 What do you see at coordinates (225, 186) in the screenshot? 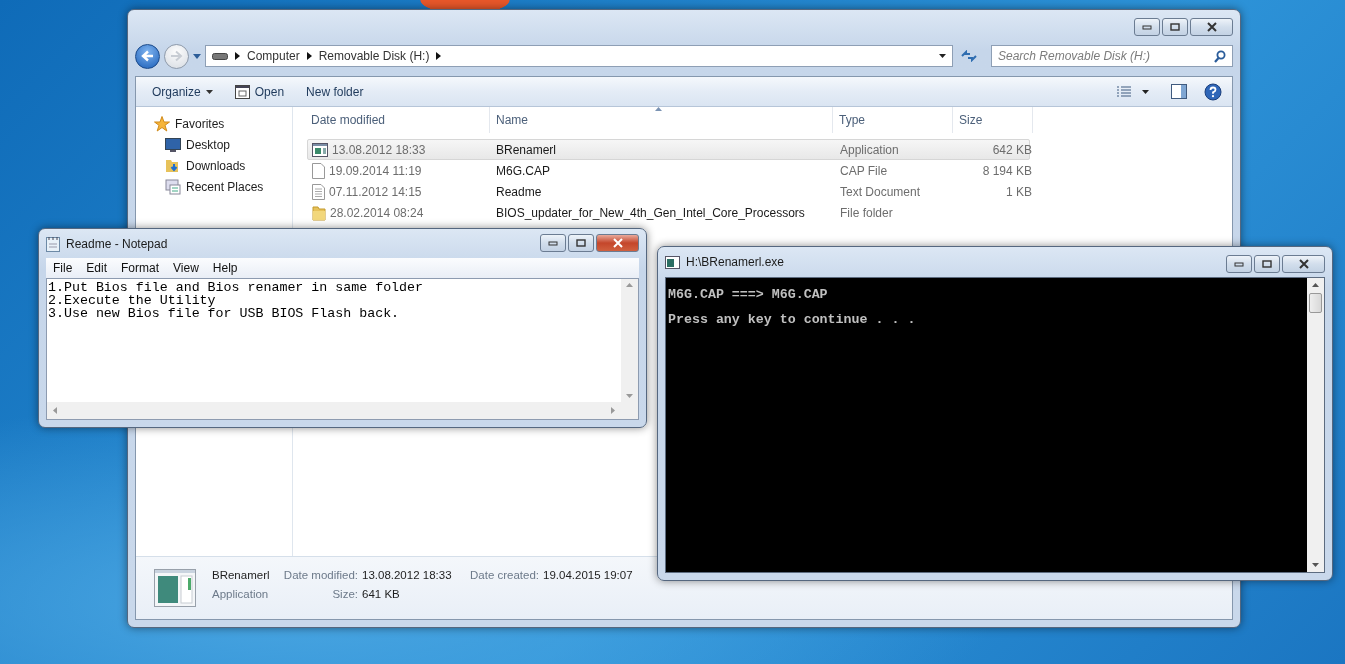
I see `sidebar-item: Recent Places` at bounding box center [225, 186].